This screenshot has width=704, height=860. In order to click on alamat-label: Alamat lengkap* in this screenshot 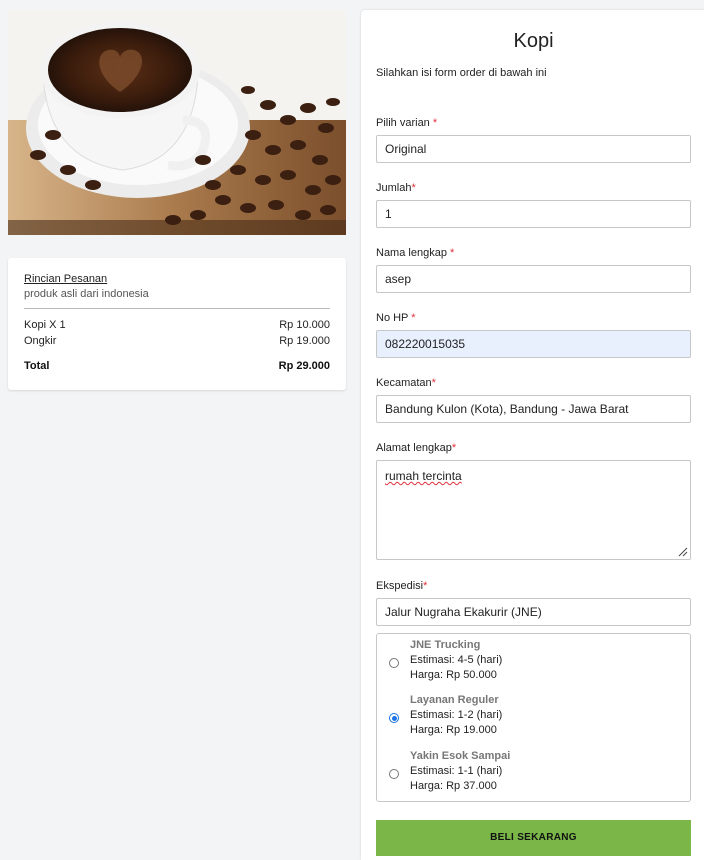, I will do `click(416, 448)`.